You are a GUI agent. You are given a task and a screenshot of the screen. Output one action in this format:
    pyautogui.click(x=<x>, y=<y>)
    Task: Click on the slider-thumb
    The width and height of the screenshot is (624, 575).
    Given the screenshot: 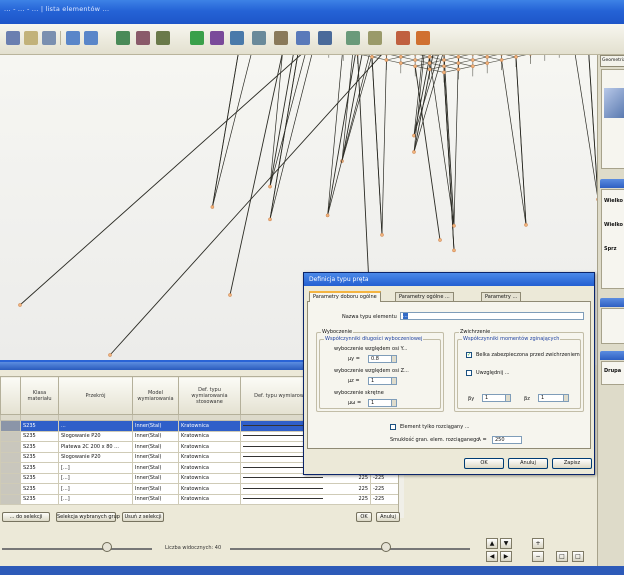 What is the action you would take?
    pyautogui.click(x=386, y=547)
    